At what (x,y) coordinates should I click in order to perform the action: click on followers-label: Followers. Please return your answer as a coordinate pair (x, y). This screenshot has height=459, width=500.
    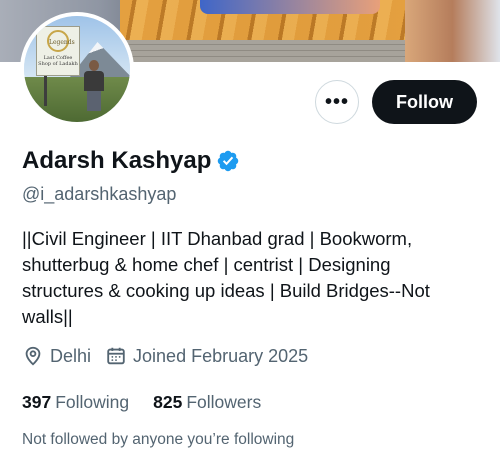
    Looking at the image, I should click on (224, 402).